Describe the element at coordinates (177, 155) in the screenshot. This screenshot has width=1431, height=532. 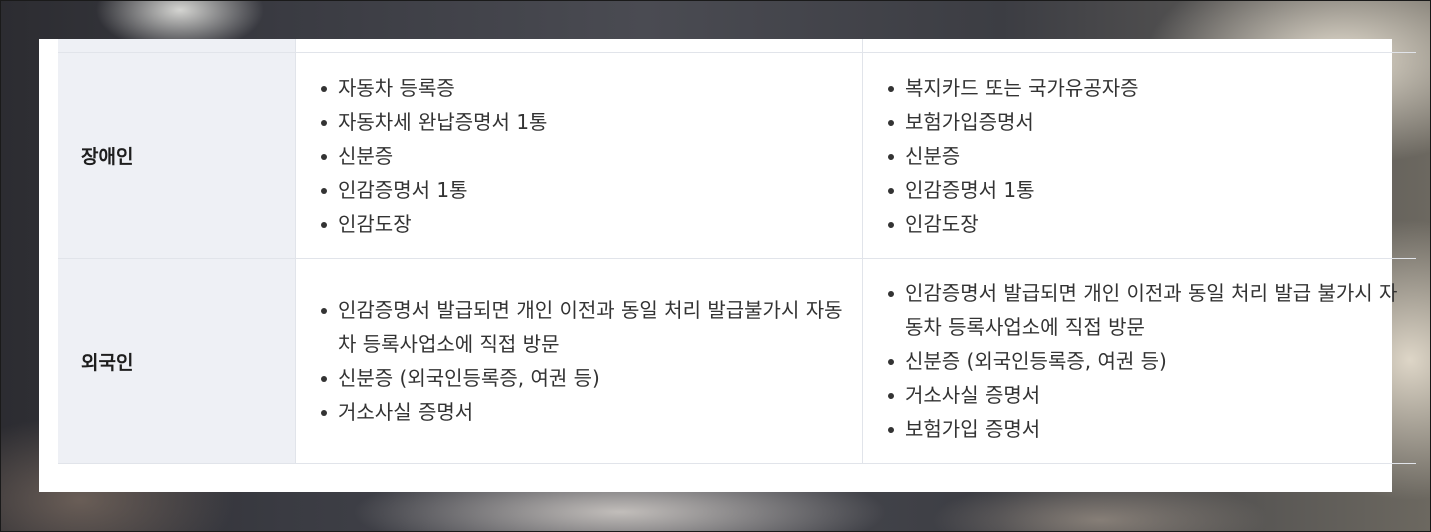
I see `category-cell: 장애인` at that location.